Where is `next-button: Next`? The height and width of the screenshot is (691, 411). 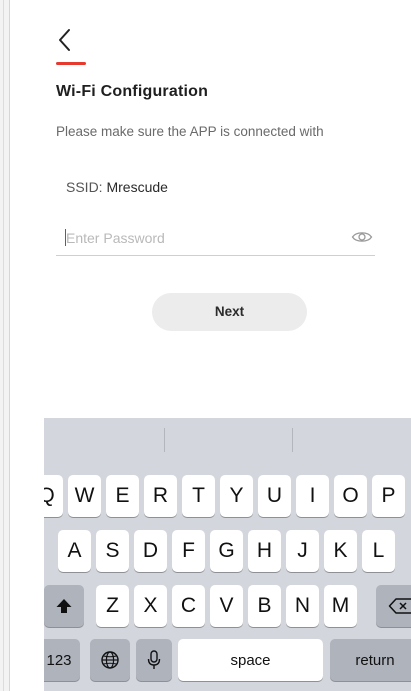 next-button: Next is located at coordinates (229, 312).